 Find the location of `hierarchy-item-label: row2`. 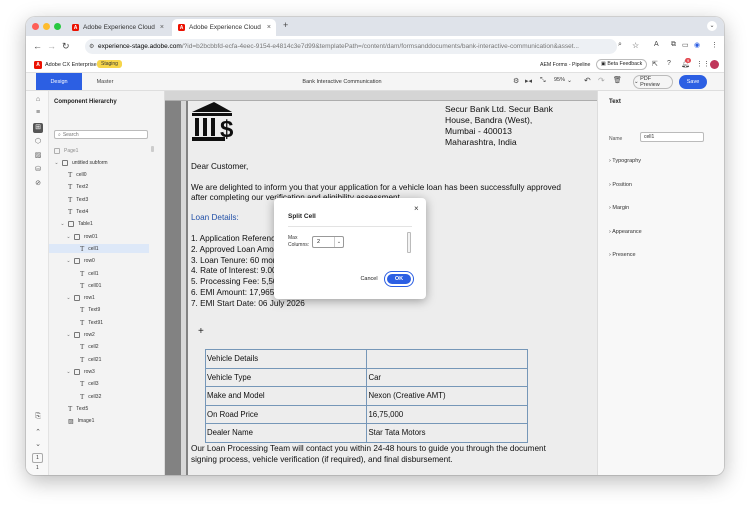

hierarchy-item-label: row2 is located at coordinates (89, 335).